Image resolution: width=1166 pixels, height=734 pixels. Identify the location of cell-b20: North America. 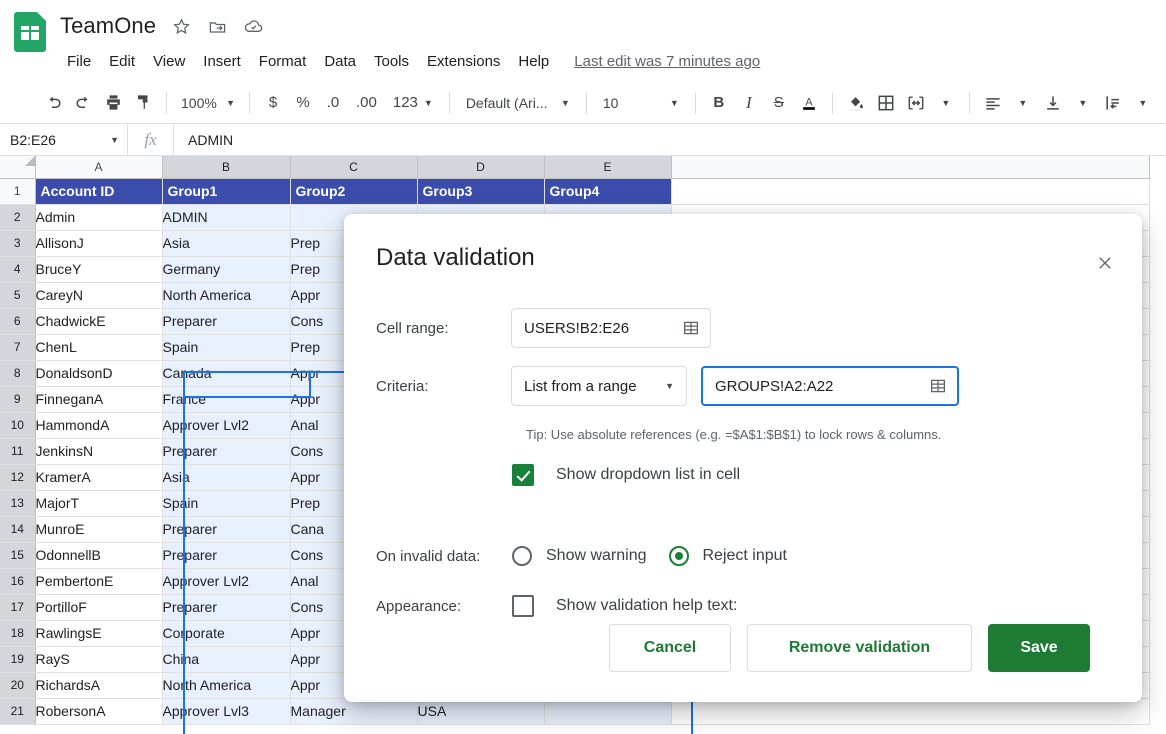
(226, 685).